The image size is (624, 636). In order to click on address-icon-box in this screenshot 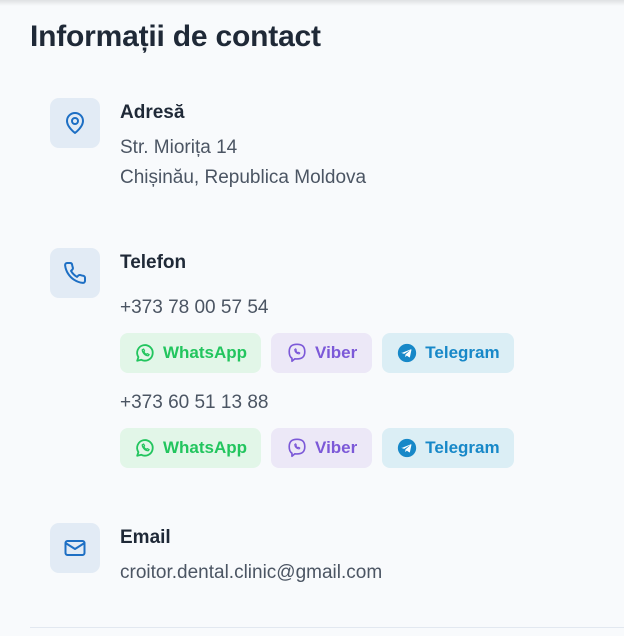, I will do `click(75, 123)`.